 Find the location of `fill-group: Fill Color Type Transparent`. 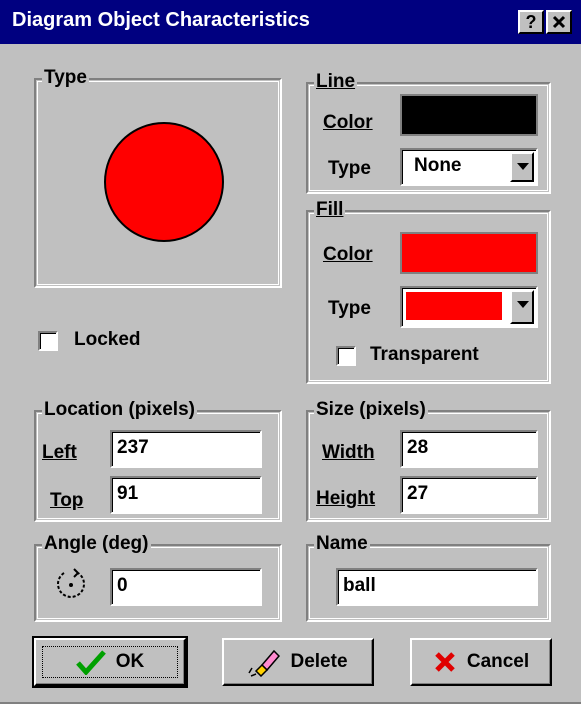

fill-group: Fill Color Type Transparent is located at coordinates (428, 291).